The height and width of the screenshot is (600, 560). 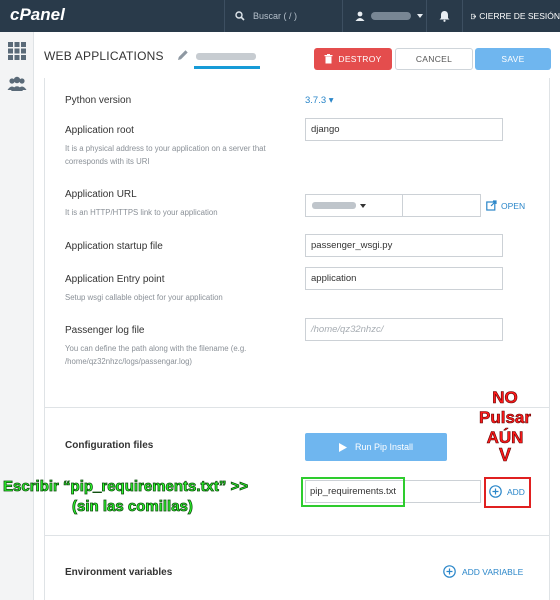 What do you see at coordinates (17, 316) in the screenshot?
I see `sidebar` at bounding box center [17, 316].